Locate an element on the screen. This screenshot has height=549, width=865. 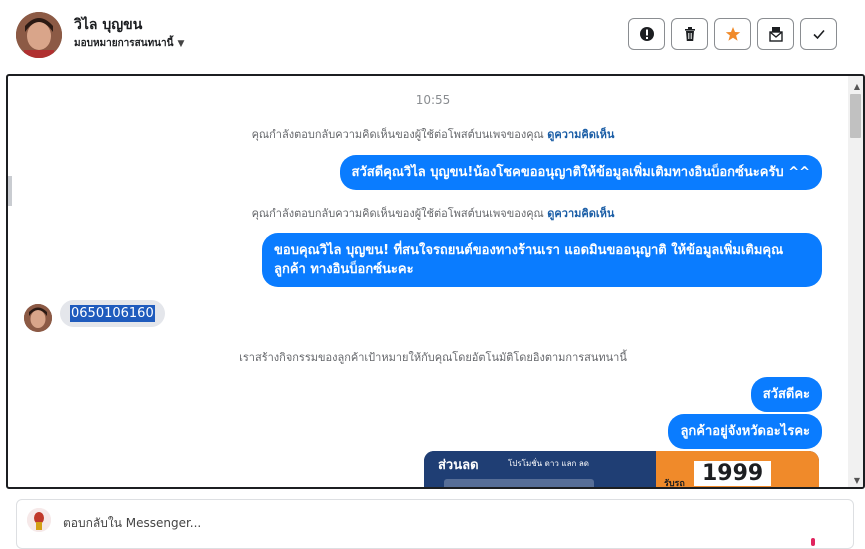
star-button is located at coordinates (732, 34).